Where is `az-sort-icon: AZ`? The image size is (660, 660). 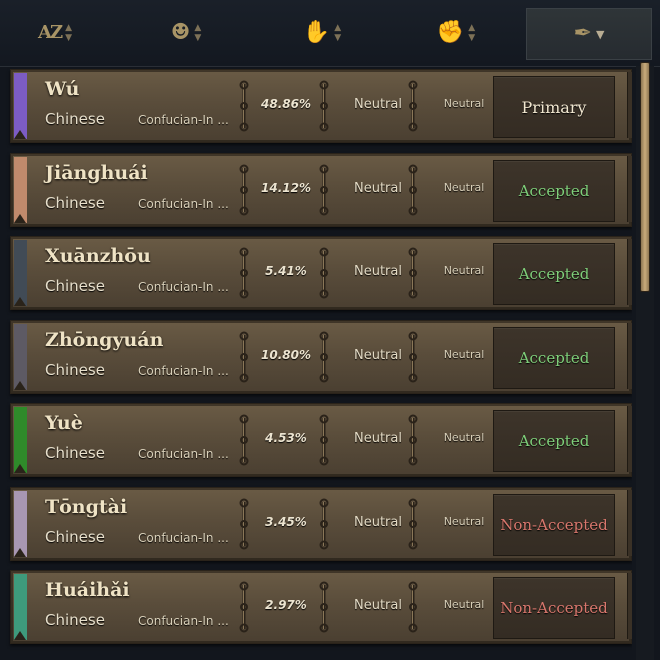
az-sort-icon: AZ is located at coordinates (50, 32).